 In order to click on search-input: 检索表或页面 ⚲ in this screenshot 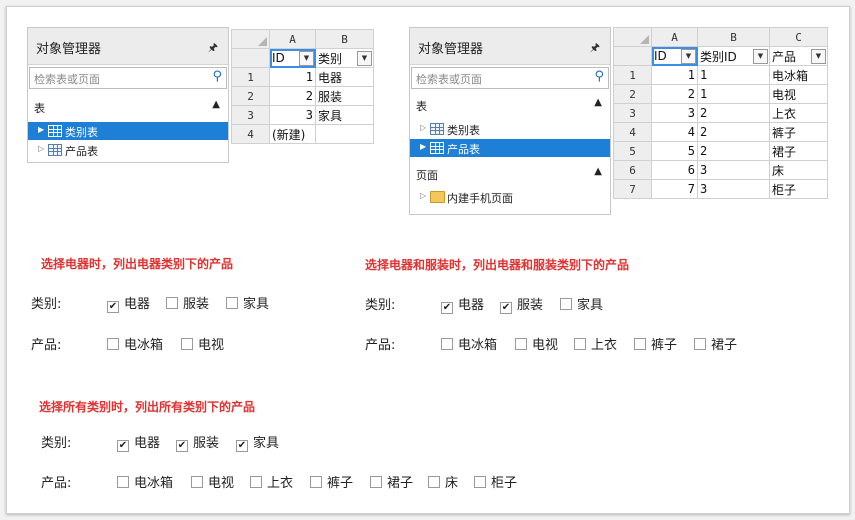, I will do `click(128, 78)`.